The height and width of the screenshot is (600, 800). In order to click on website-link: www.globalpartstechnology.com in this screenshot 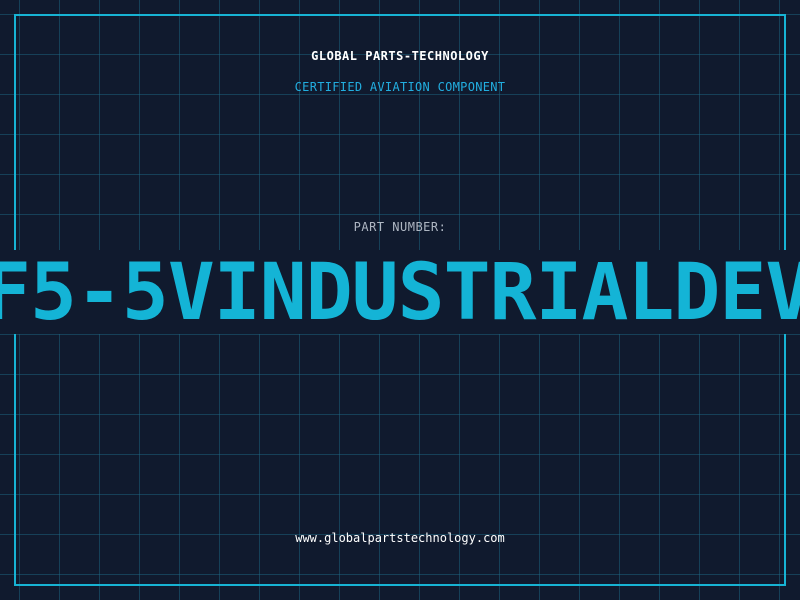, I will do `click(400, 538)`.